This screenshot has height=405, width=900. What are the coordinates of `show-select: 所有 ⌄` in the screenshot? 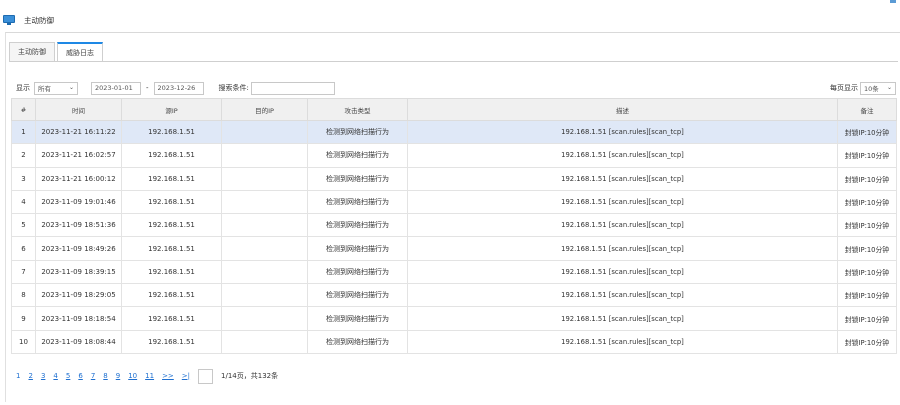 It's located at (56, 88).